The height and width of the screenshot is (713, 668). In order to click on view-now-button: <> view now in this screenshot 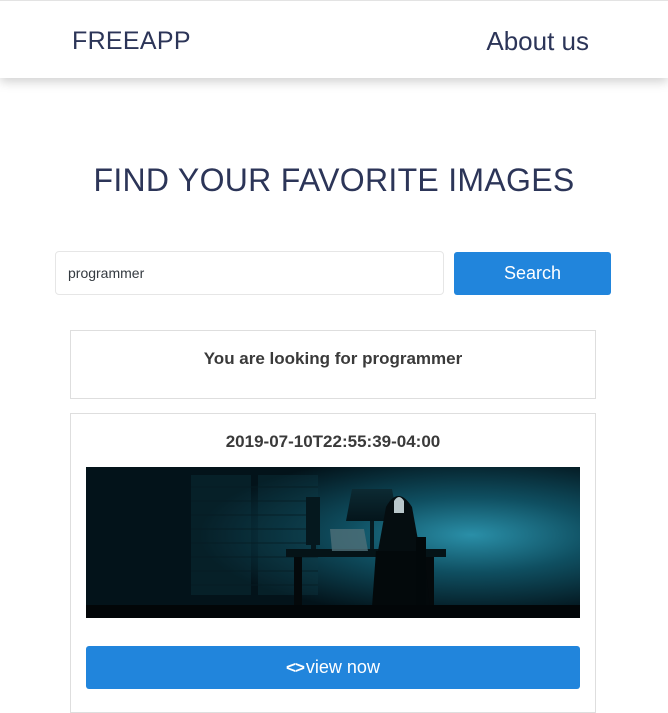, I will do `click(333, 667)`.